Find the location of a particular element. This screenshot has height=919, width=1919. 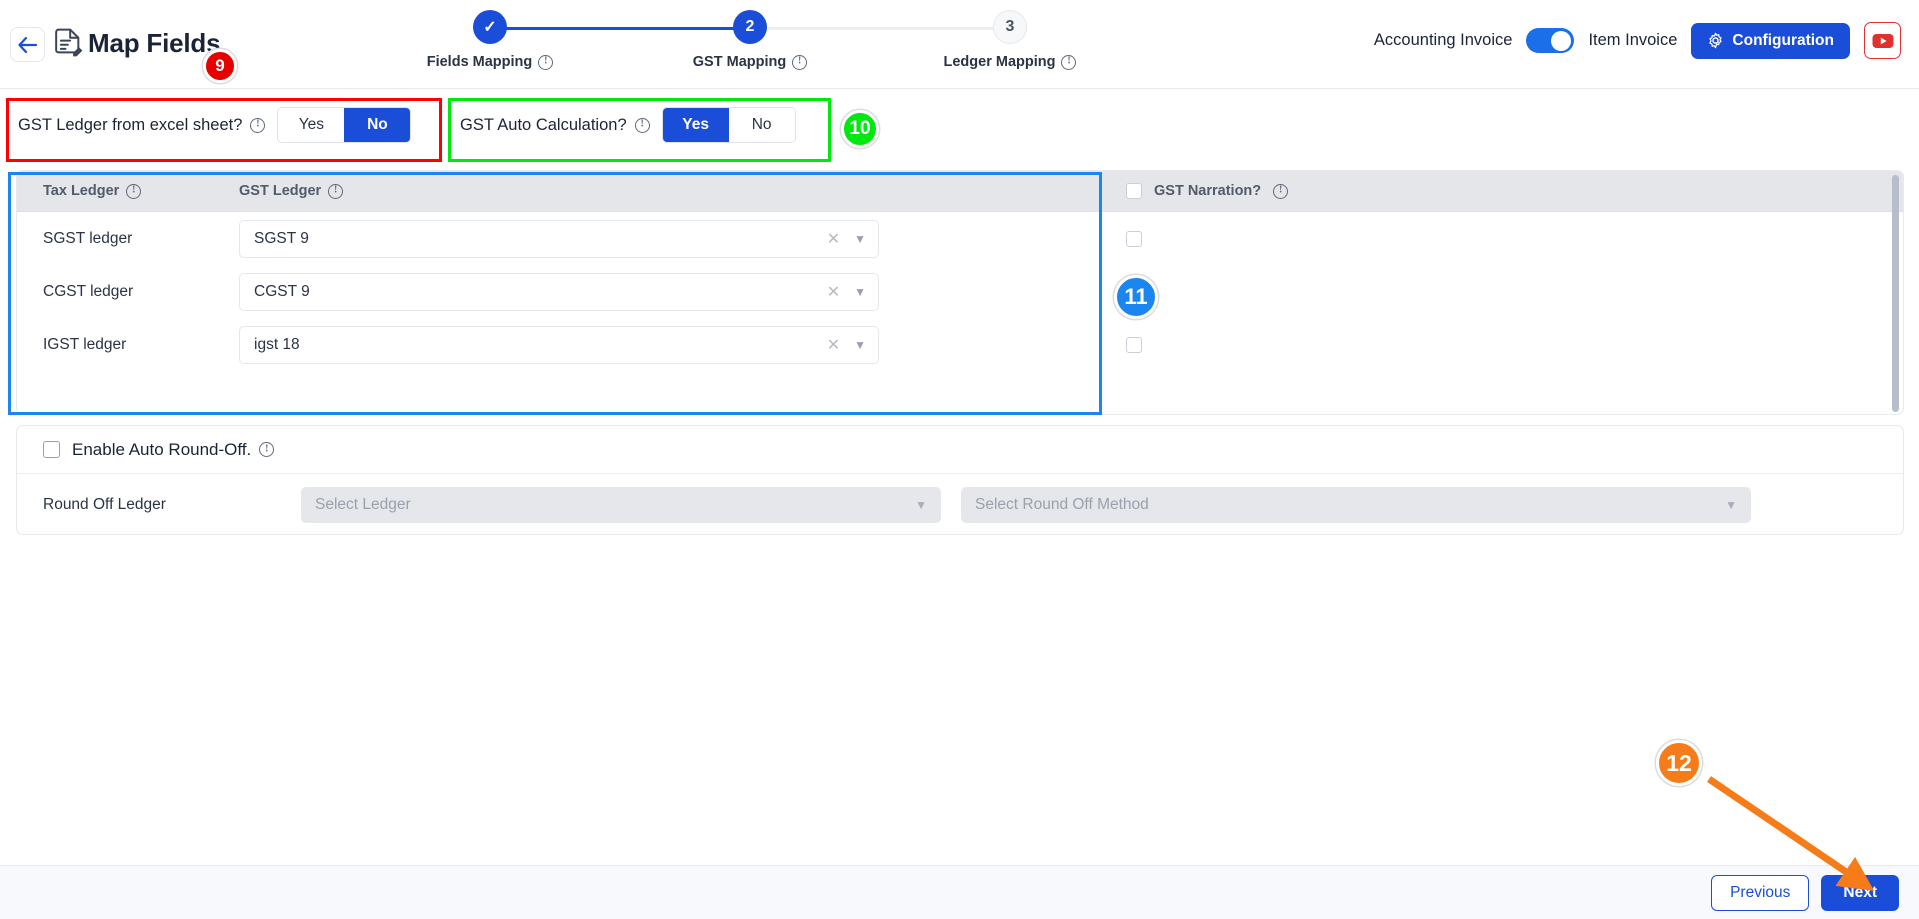

gst-auto-calculation-toggle: Yes No is located at coordinates (728, 125).